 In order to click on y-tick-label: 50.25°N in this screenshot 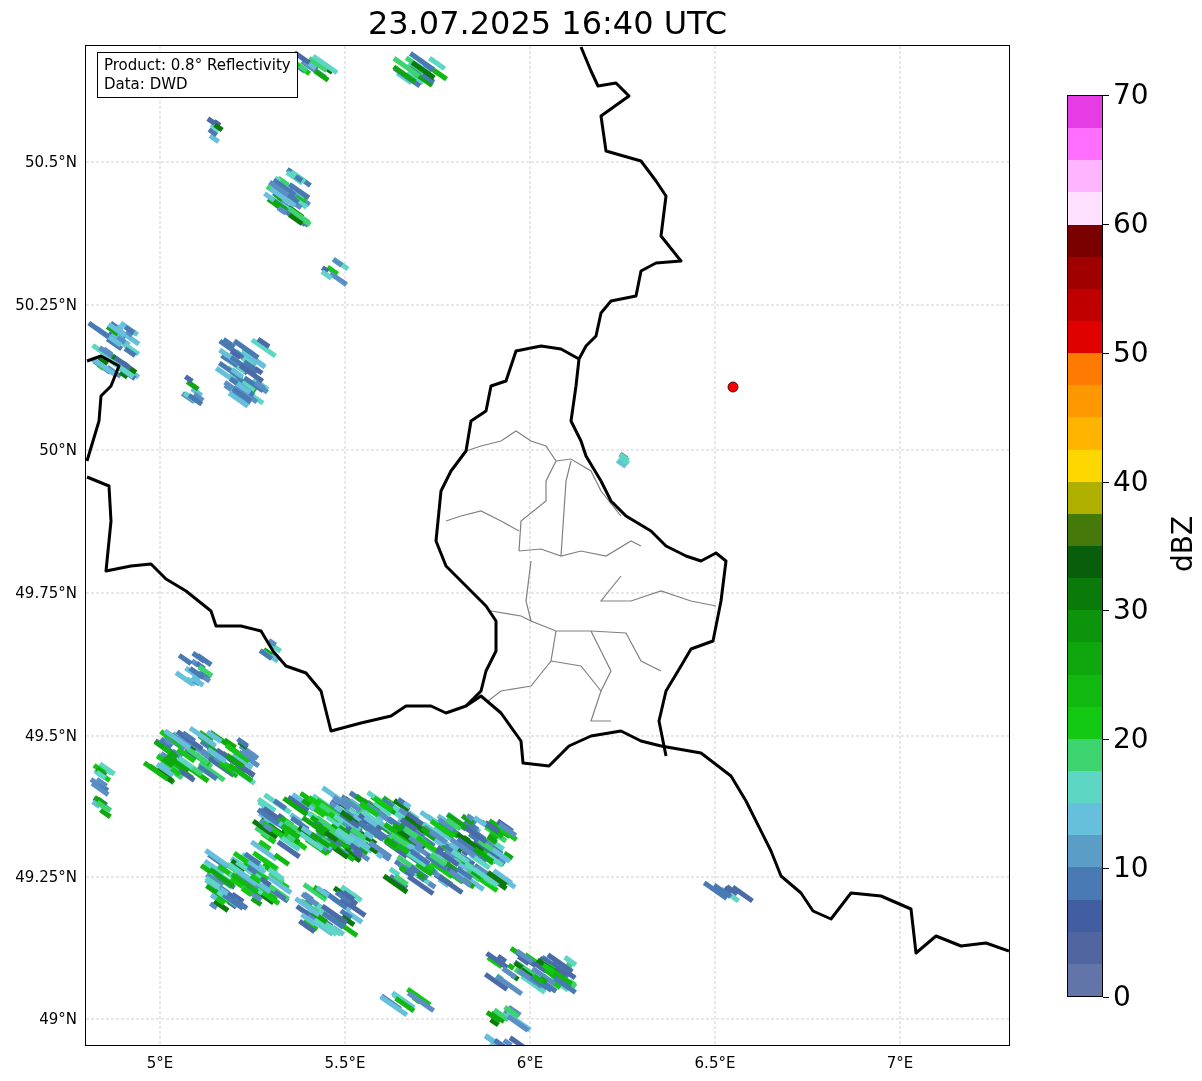, I will do `click(46, 305)`.